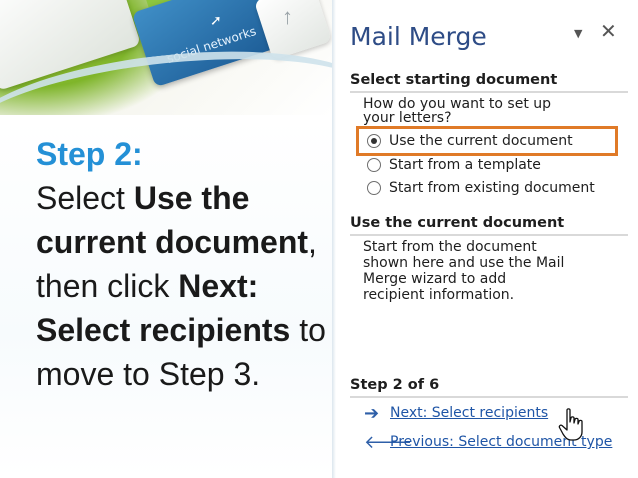 This screenshot has height=478, width=638. I want to click on next-link-text: Next: Select recipients, so click(469, 413).